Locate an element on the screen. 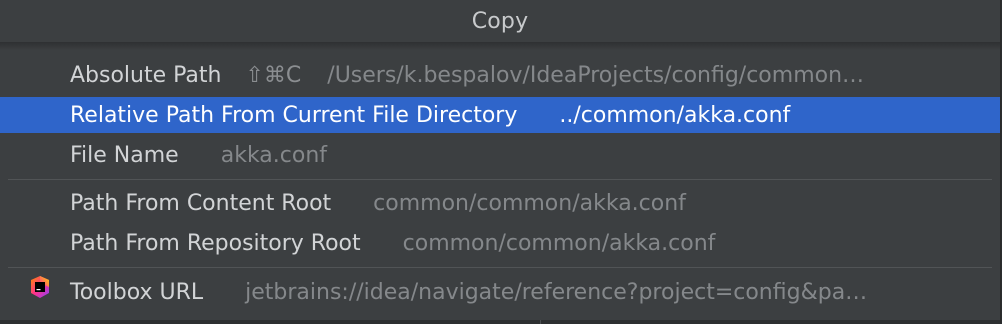 This screenshot has width=1002, height=324. shortcut-hint: ⇧⌘C is located at coordinates (273, 75).